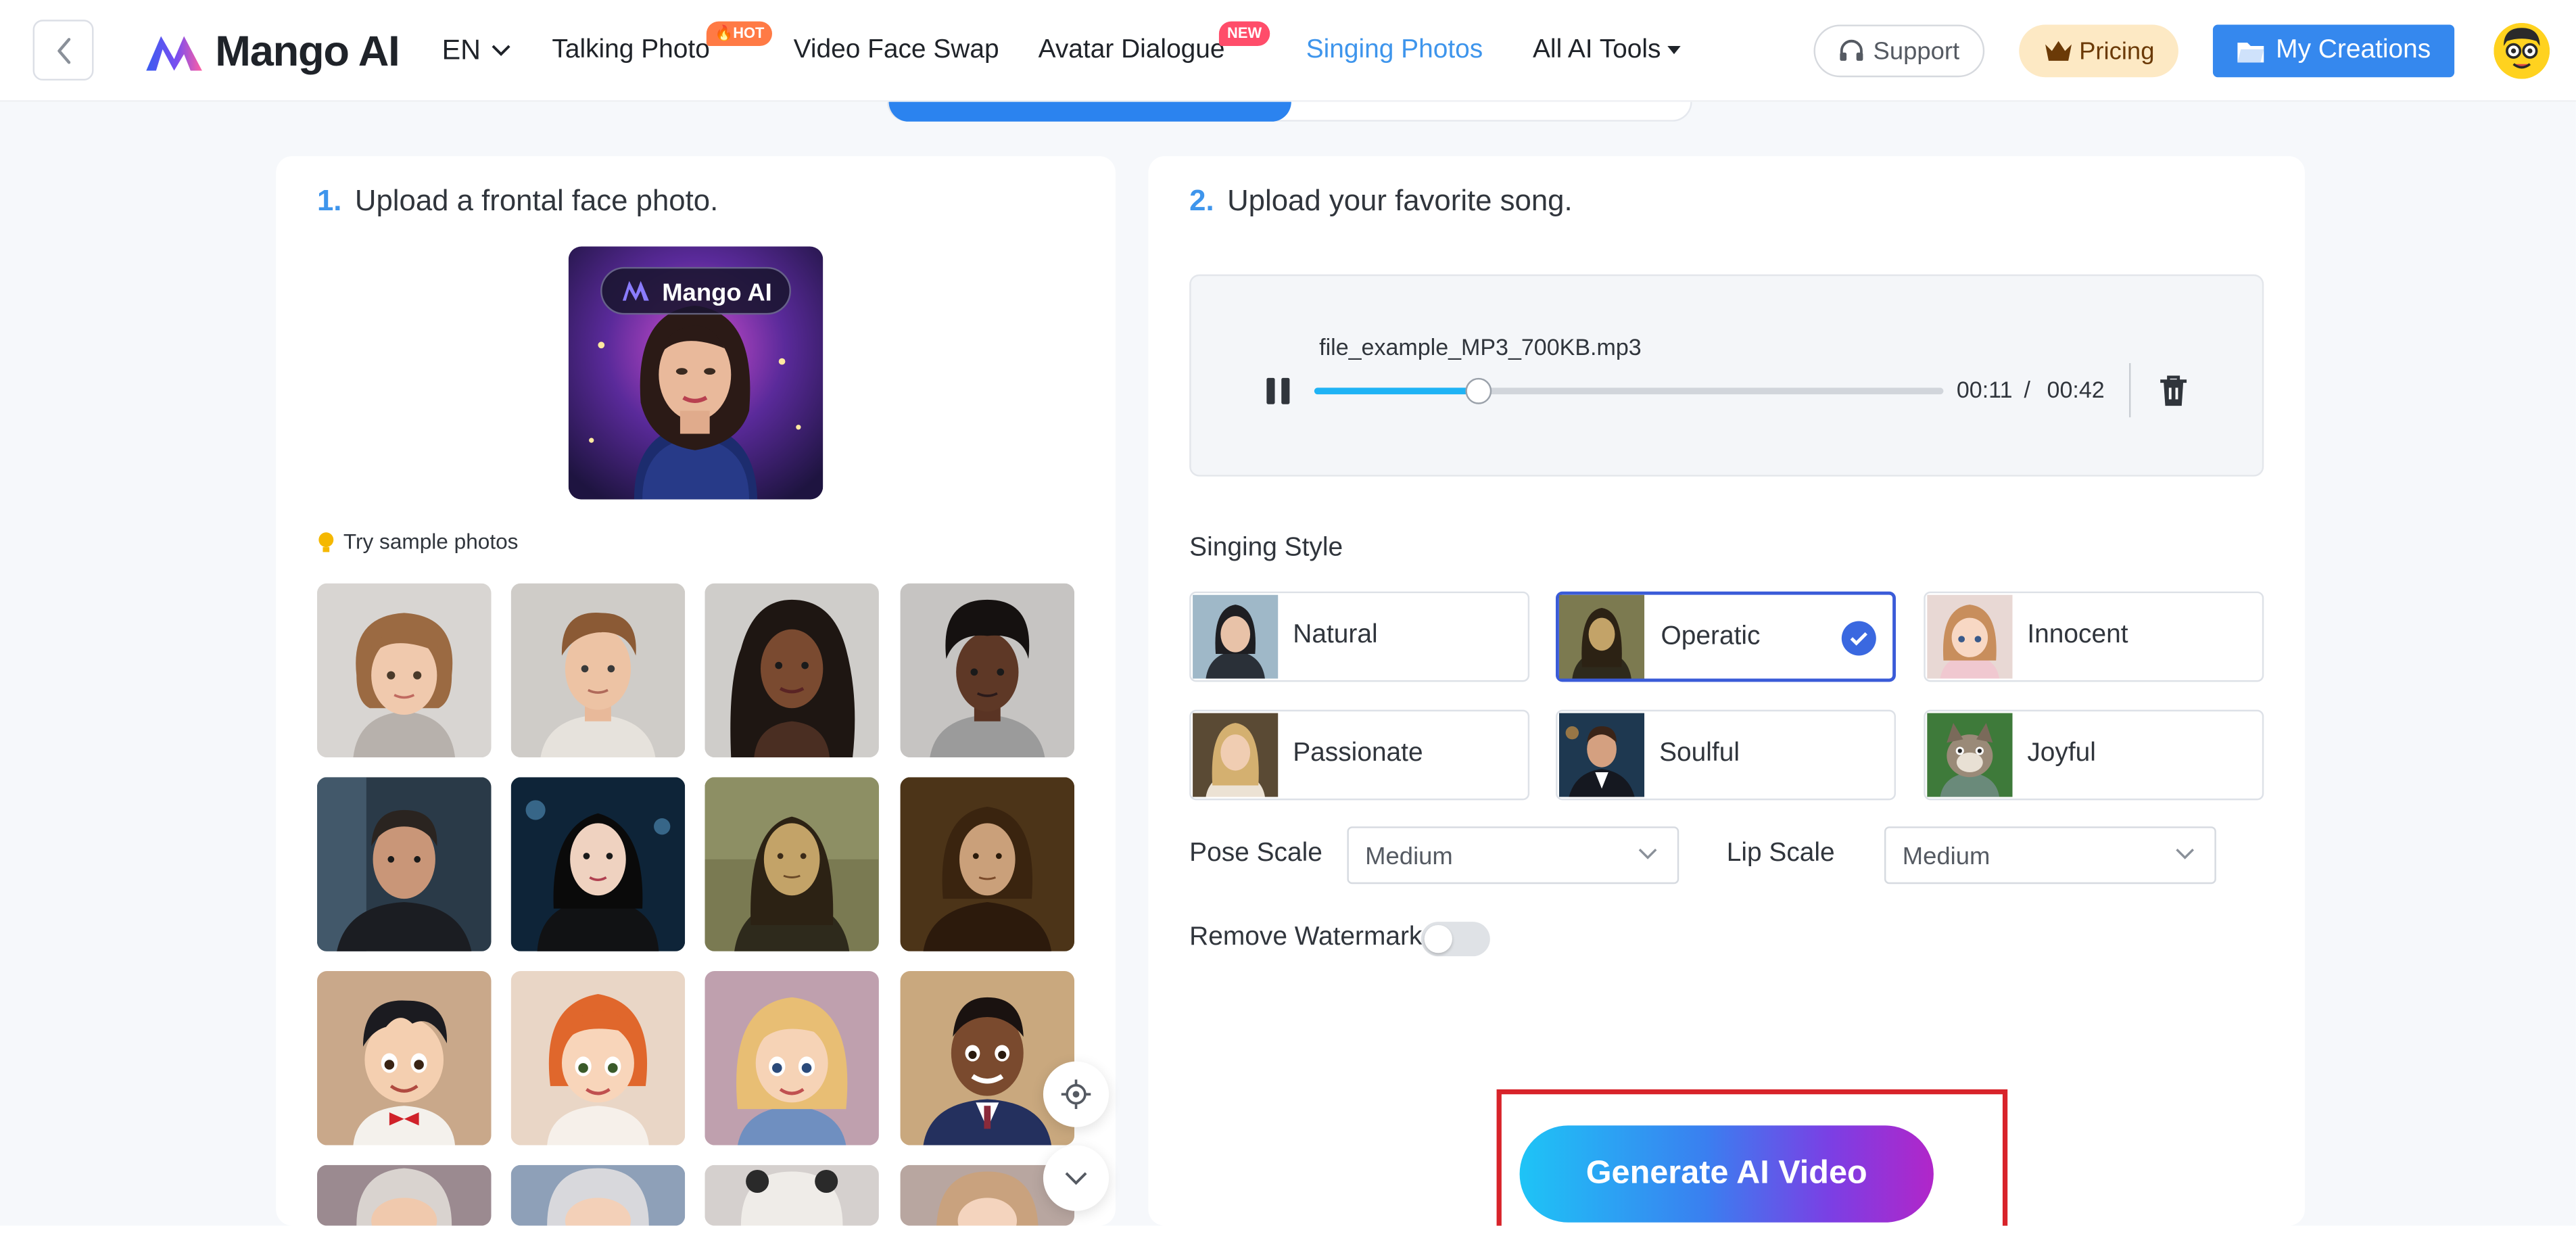 This screenshot has height=1251, width=2576. Describe the element at coordinates (461, 50) in the screenshot. I see `language-label: EN` at that location.